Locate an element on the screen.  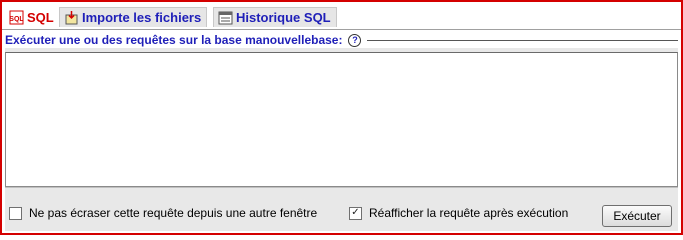
tab-sql: SQL SQL is located at coordinates (32, 17).